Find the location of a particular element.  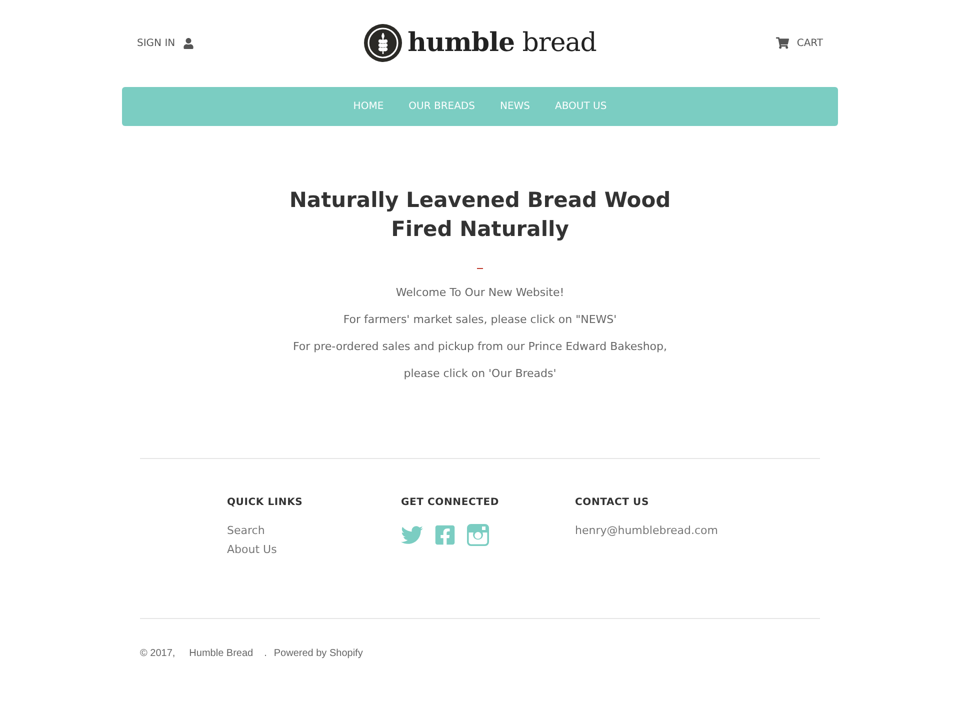

footer-link: Search is located at coordinates (246, 530).